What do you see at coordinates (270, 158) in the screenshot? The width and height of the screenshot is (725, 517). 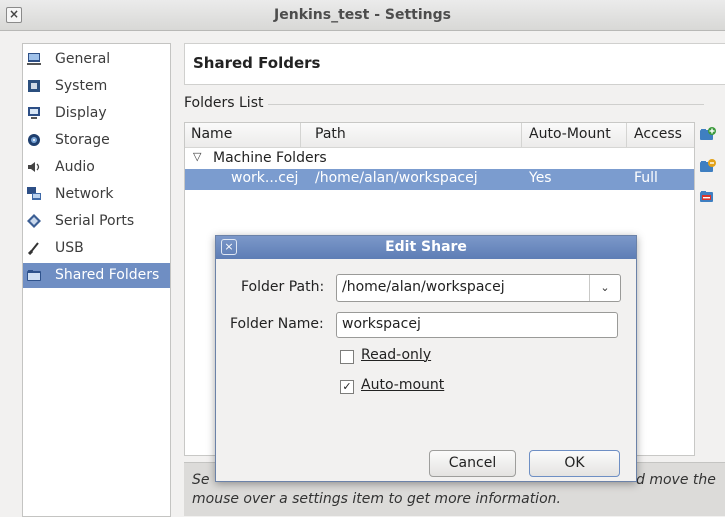 I see `group-label: Machine Folders` at bounding box center [270, 158].